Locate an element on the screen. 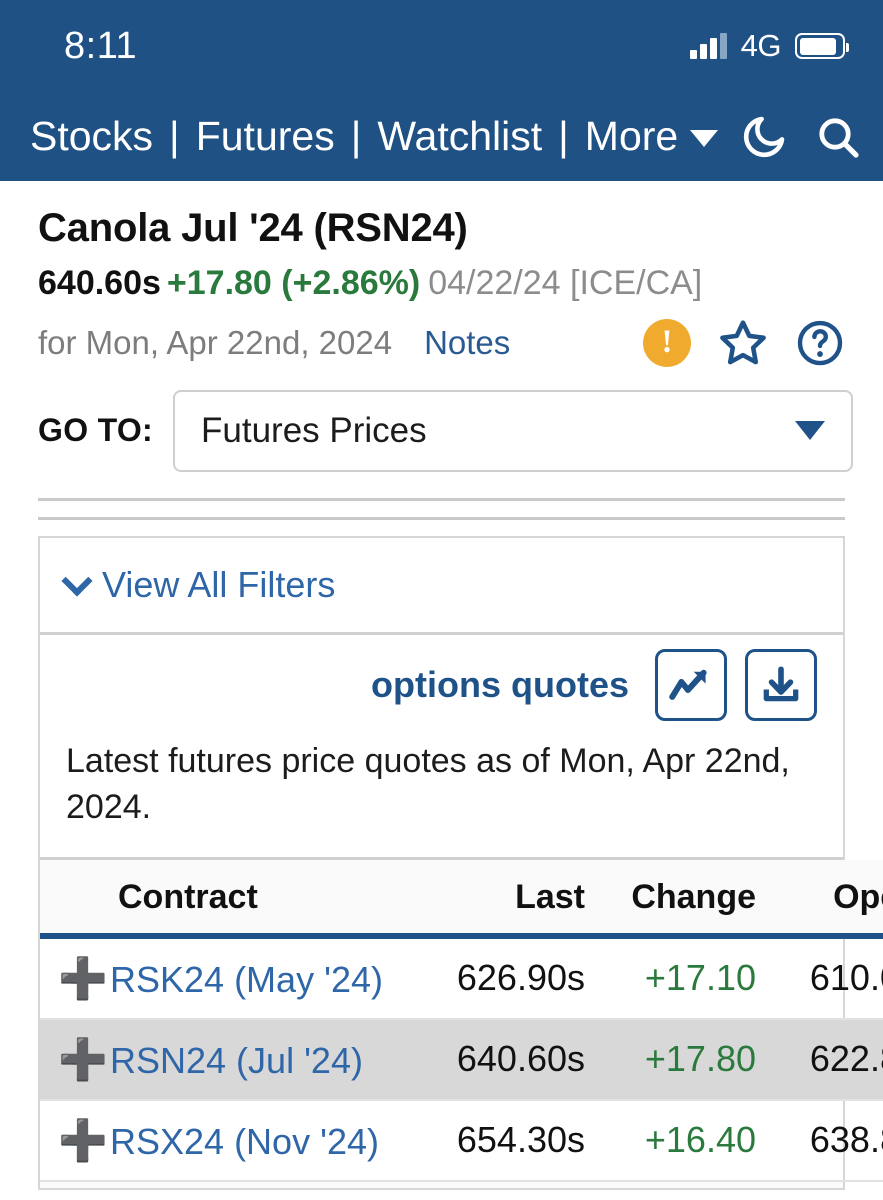 This screenshot has height=1200, width=883. cell-change: +17.10 is located at coordinates (672, 977).